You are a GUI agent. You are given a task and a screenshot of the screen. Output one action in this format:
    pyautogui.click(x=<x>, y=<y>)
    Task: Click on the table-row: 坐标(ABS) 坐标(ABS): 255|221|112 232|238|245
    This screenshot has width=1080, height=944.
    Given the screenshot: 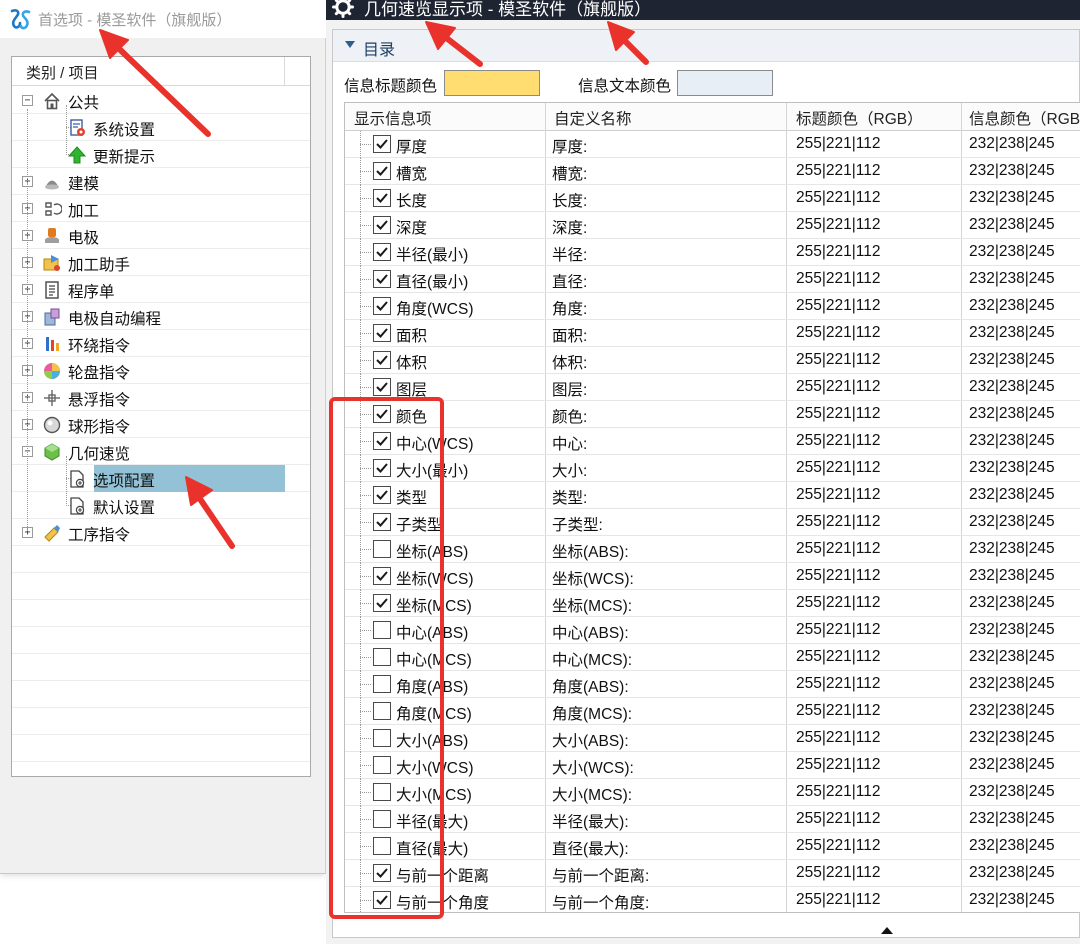 What is the action you would take?
    pyautogui.click(x=712, y=549)
    